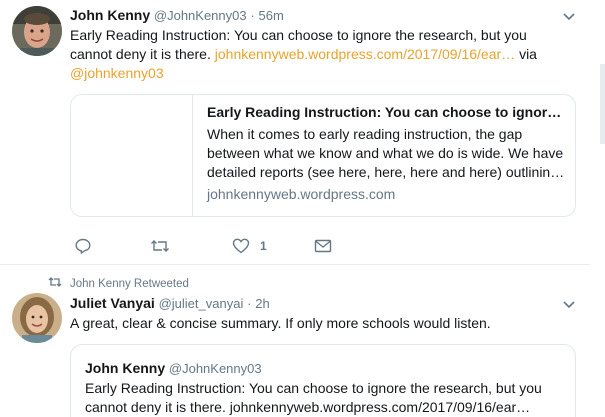 The width and height of the screenshot is (605, 417). I want to click on scrollbar, so click(602, 104).